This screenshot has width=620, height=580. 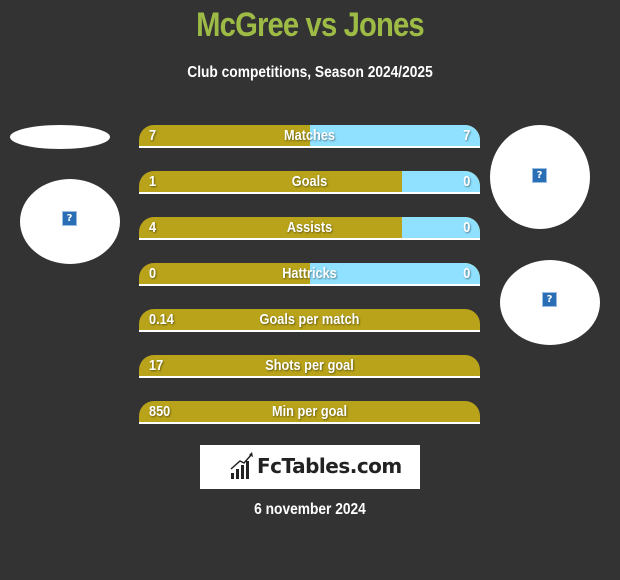 What do you see at coordinates (329, 466) in the screenshot?
I see `logo-text: FcTables.com` at bounding box center [329, 466].